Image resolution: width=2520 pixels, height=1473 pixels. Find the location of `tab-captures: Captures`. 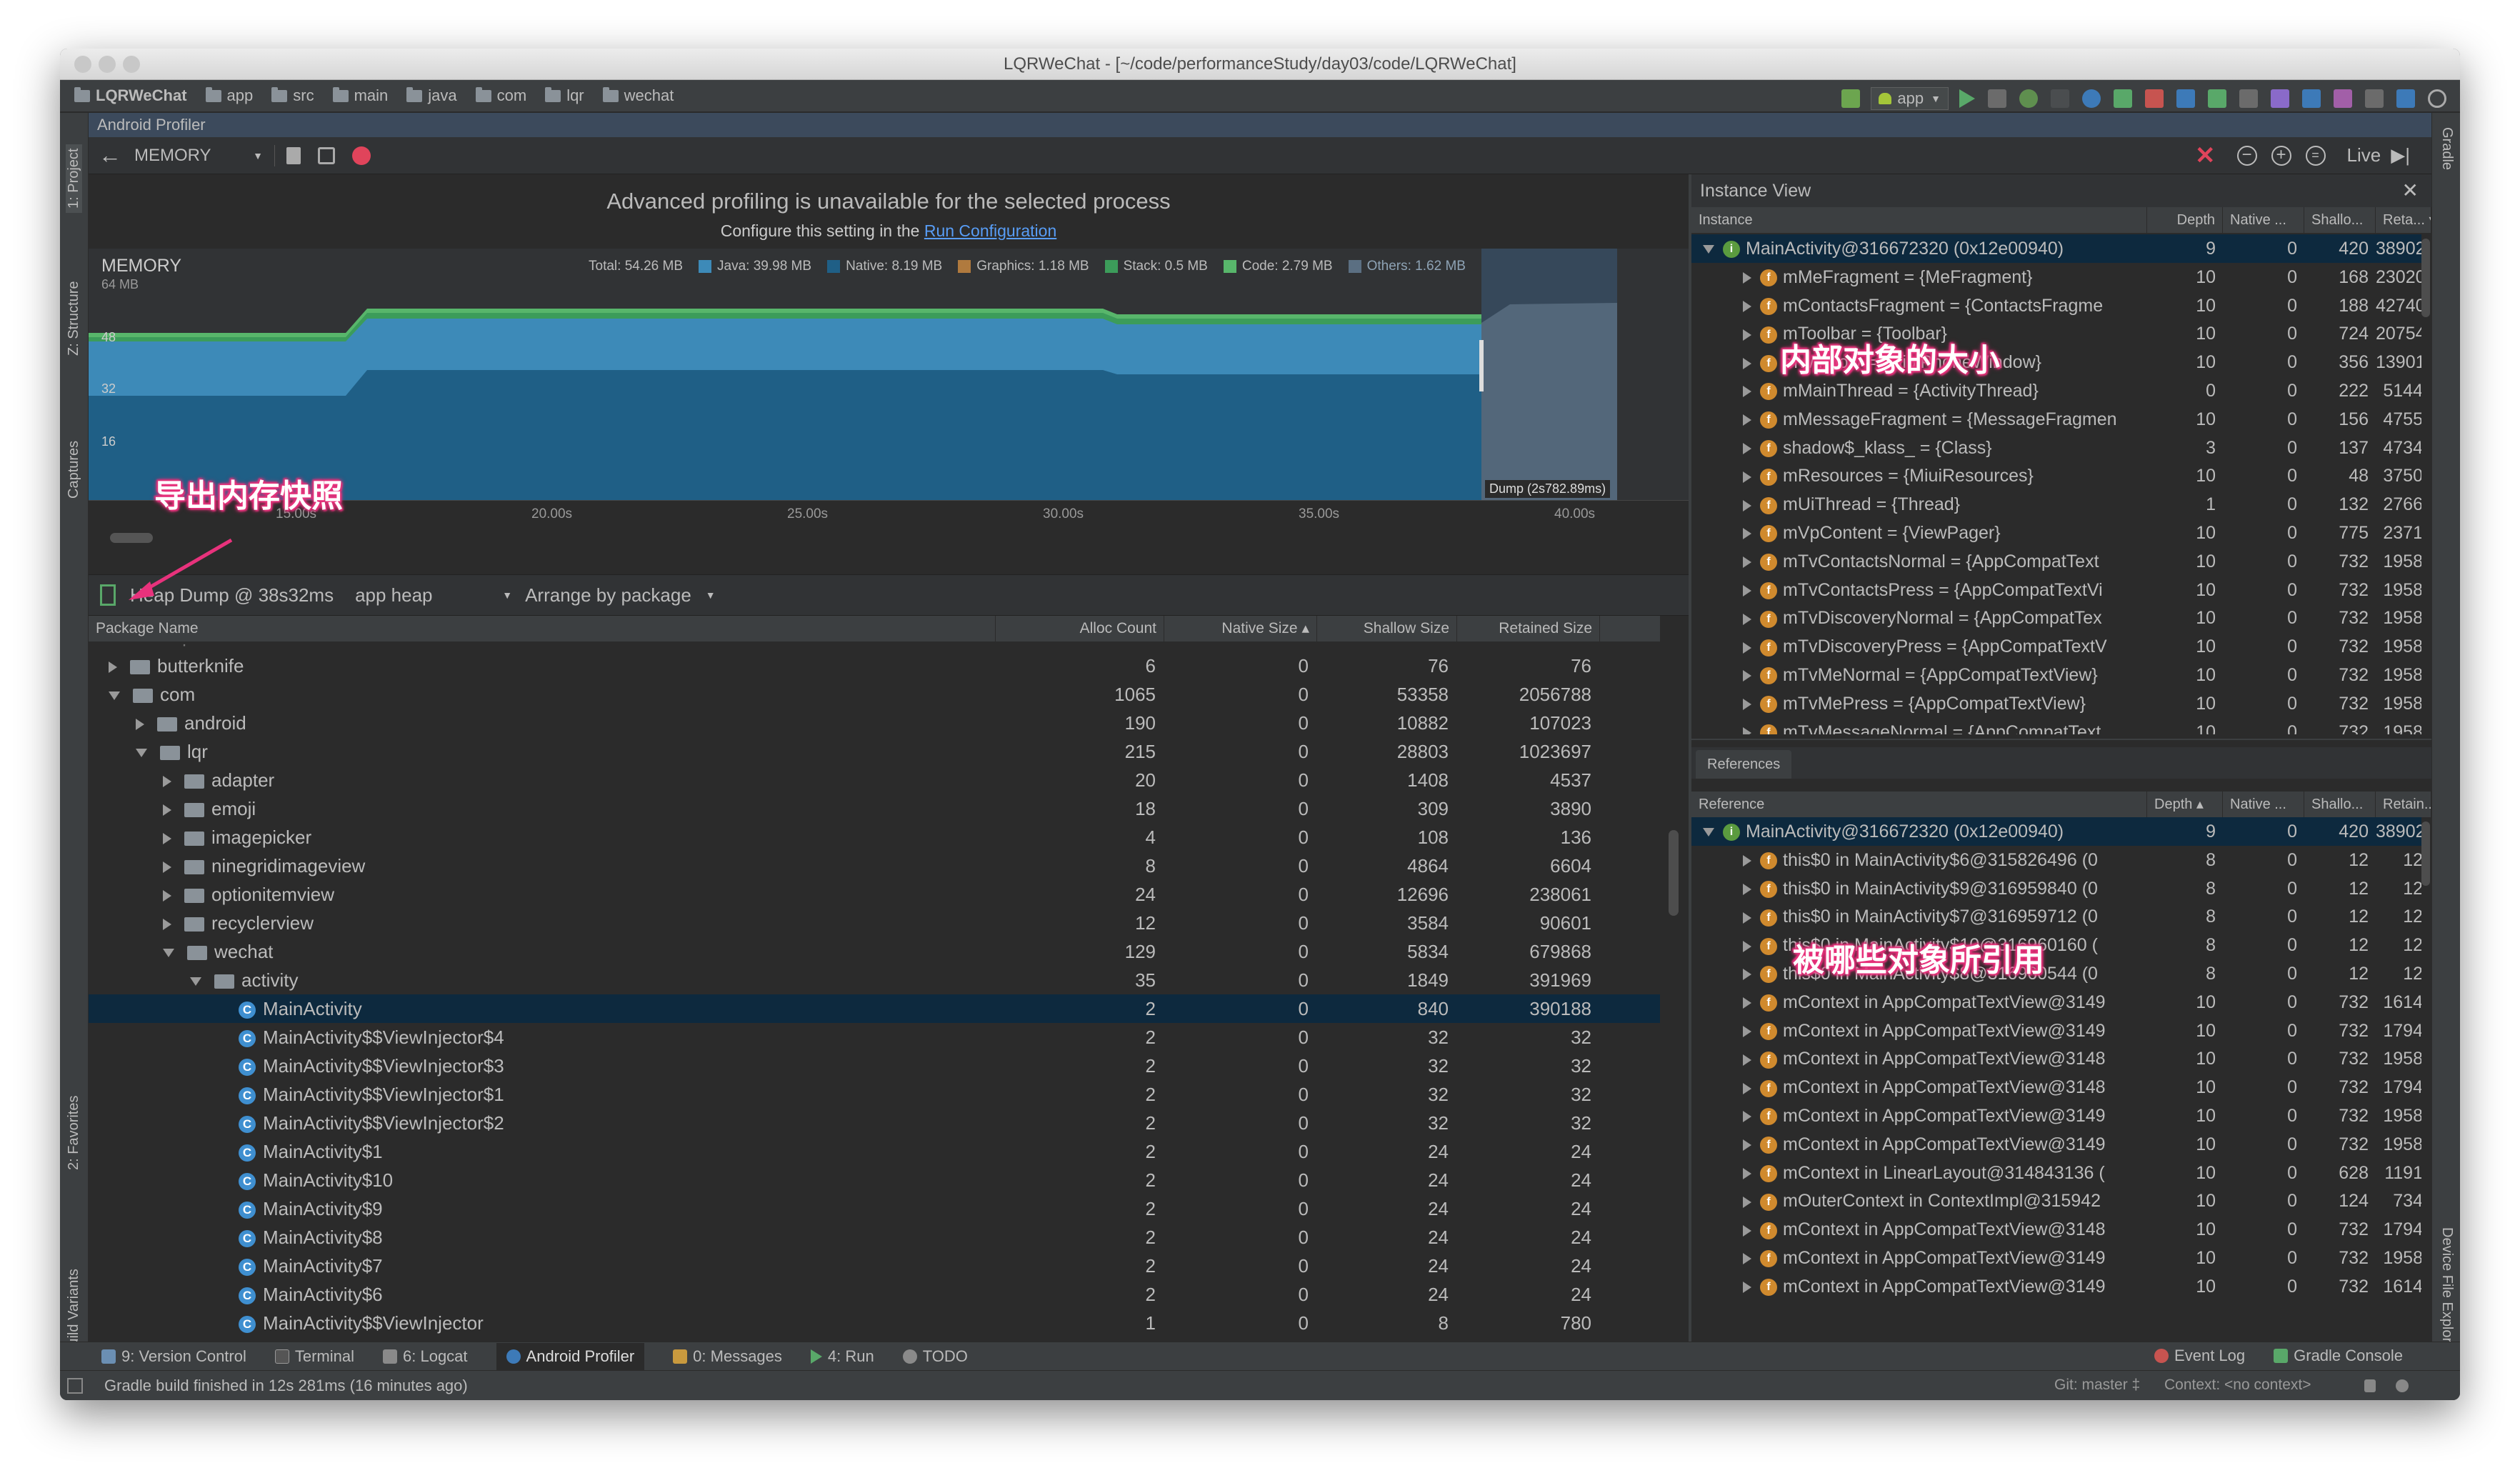

tab-captures: Captures is located at coordinates (74, 470).